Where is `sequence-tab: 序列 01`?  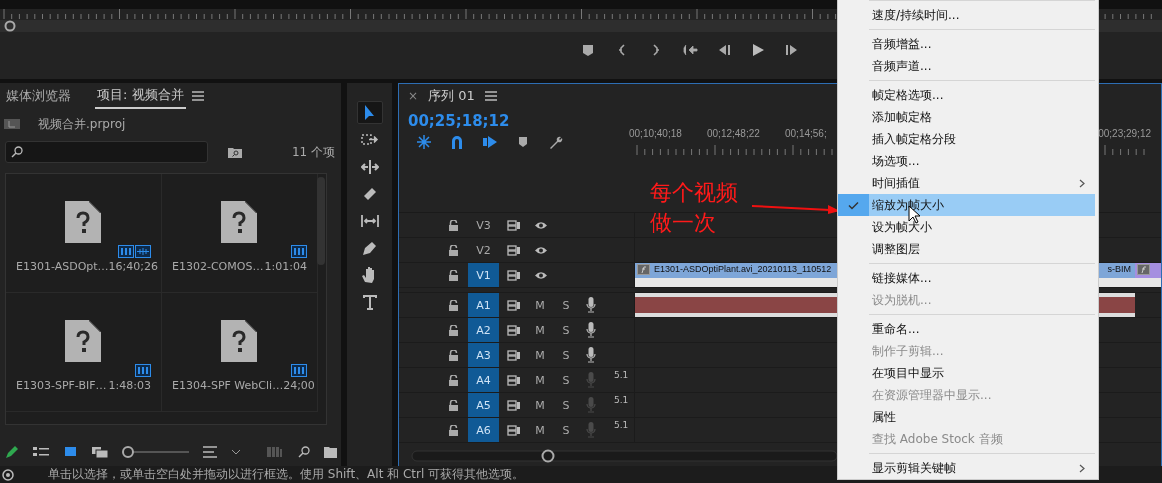 sequence-tab: 序列 01 is located at coordinates (451, 96).